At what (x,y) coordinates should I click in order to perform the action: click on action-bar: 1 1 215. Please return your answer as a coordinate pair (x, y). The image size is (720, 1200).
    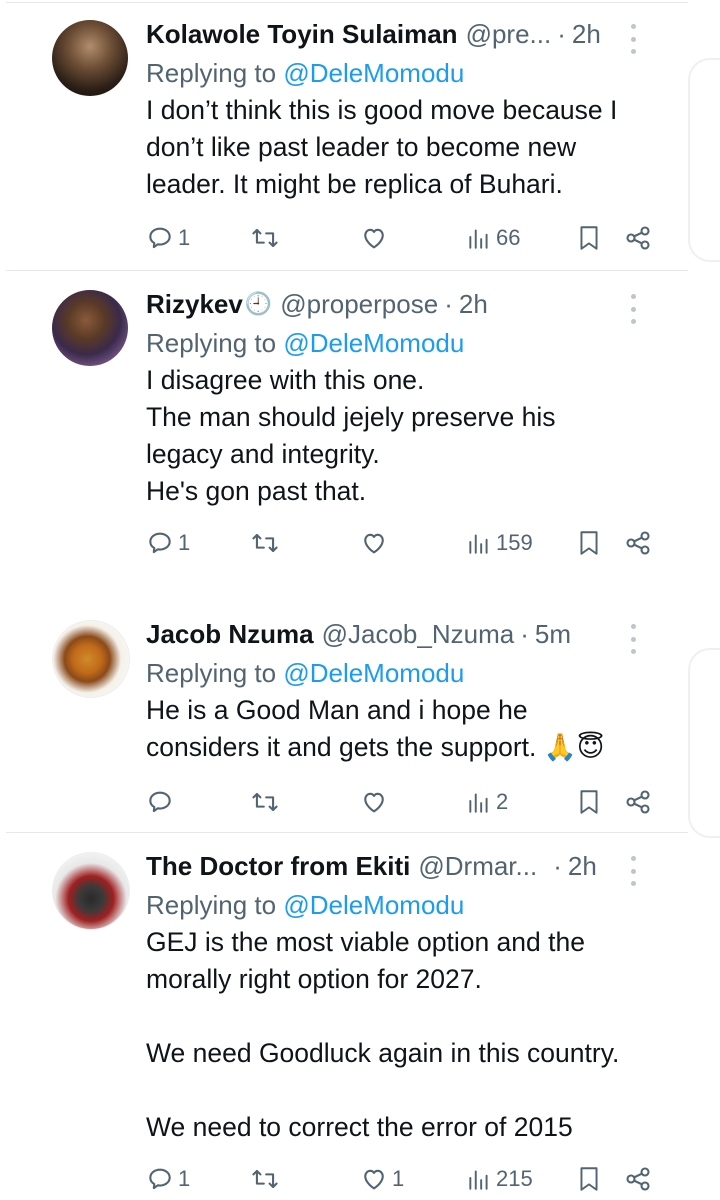
    Looking at the image, I should click on (406, 1179).